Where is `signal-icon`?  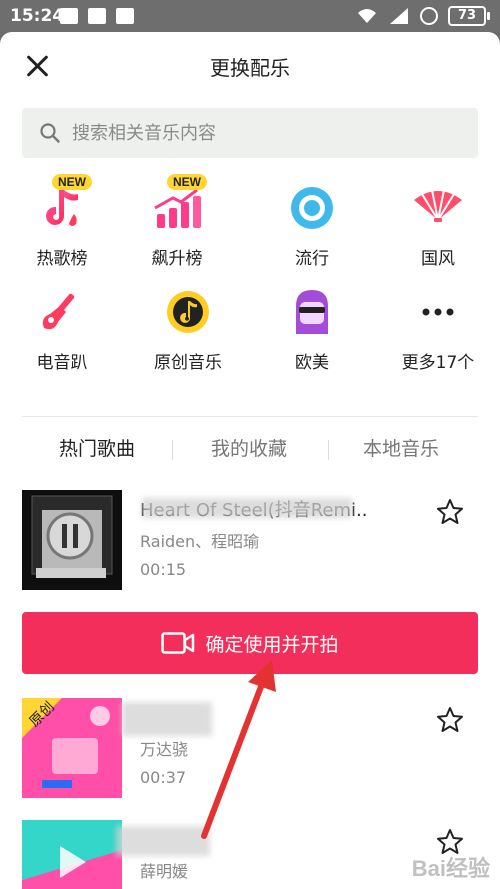 signal-icon is located at coordinates (399, 16).